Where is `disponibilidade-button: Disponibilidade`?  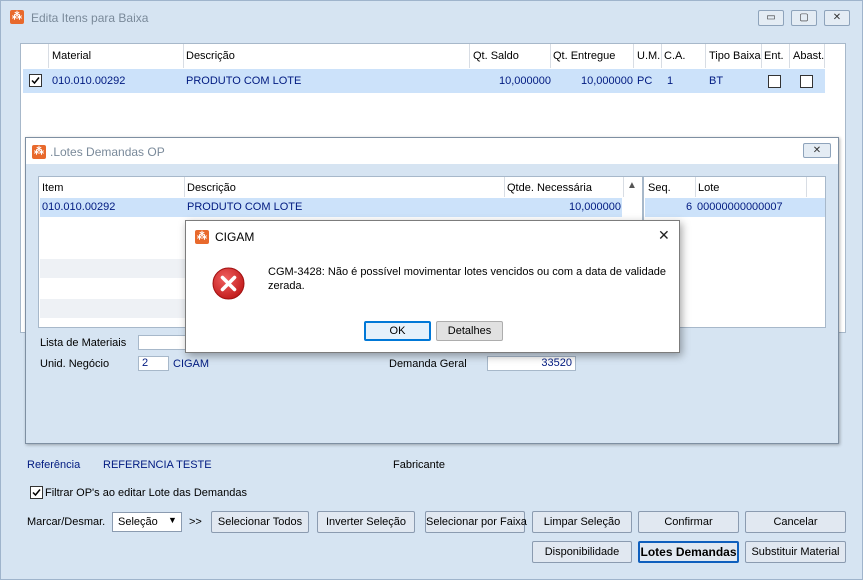
disponibilidade-button: Disponibilidade is located at coordinates (582, 552).